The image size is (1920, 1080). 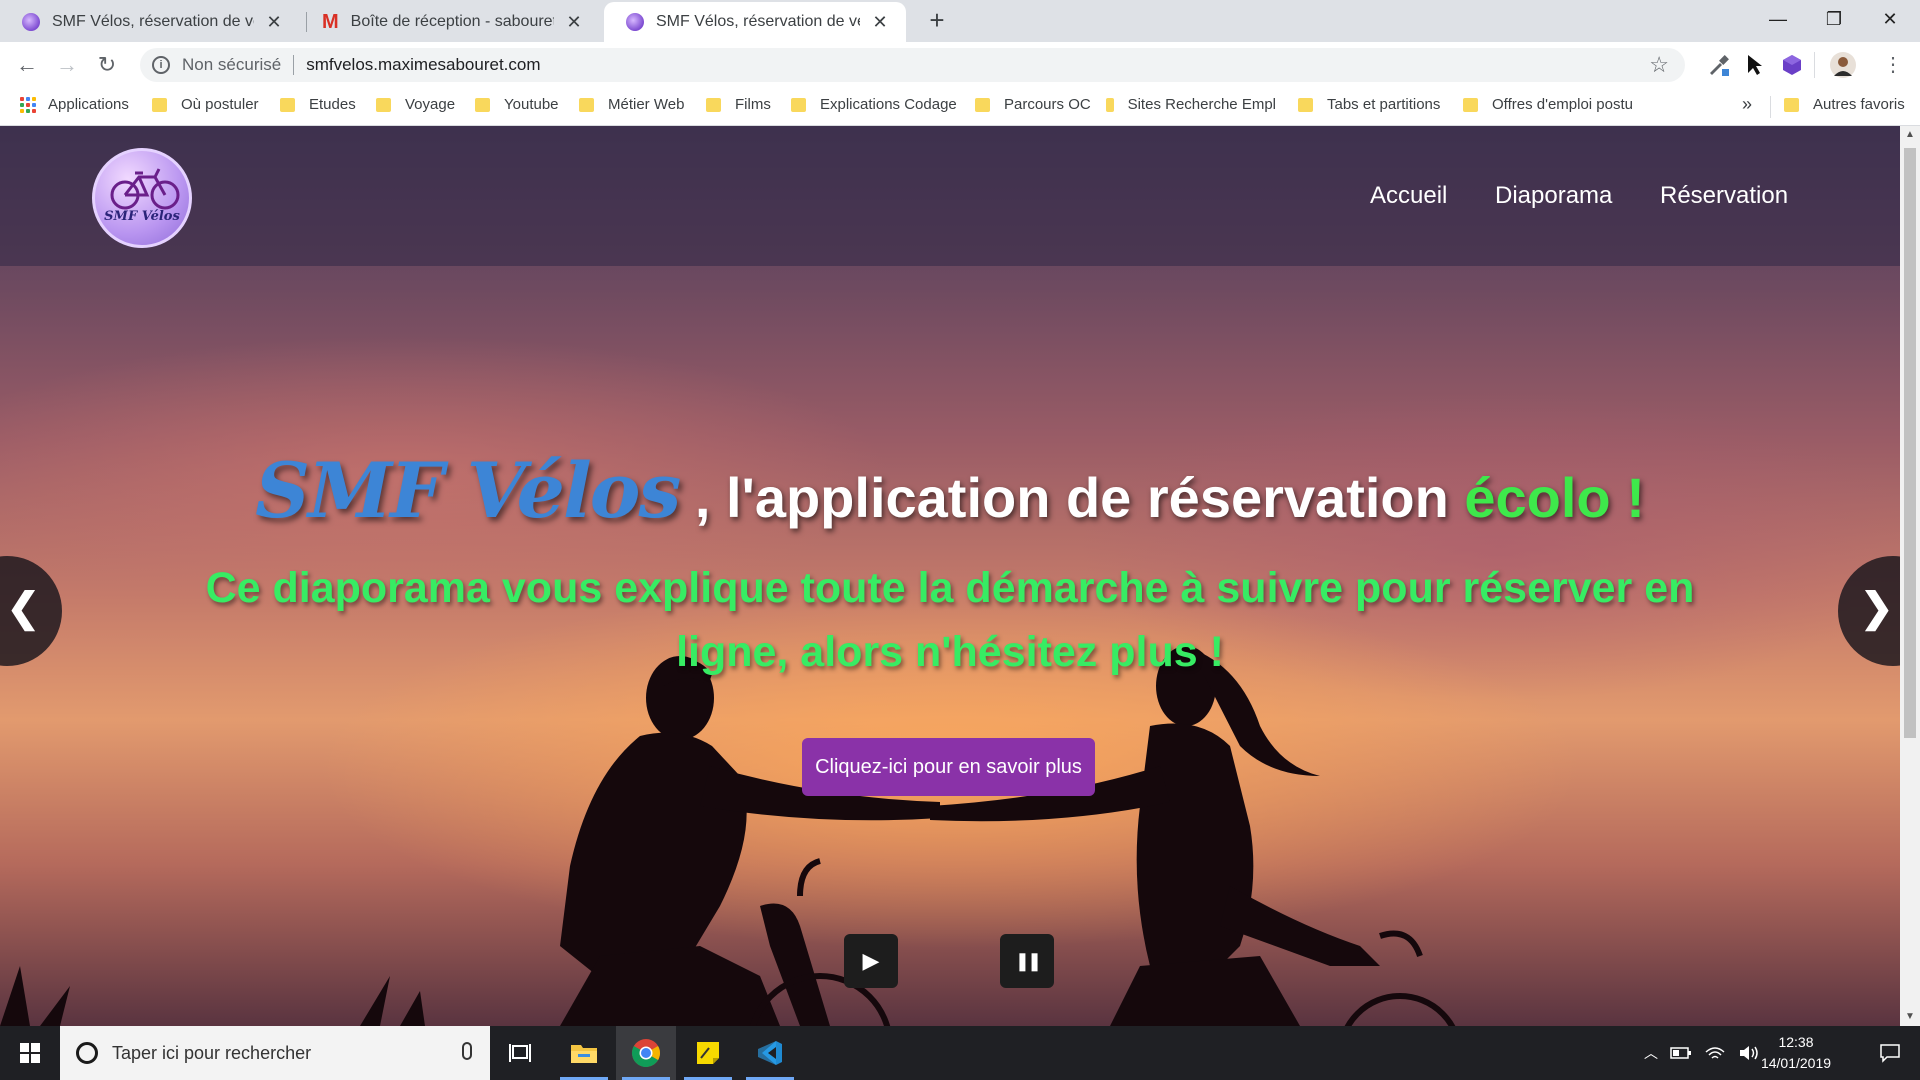 What do you see at coordinates (275, 1053) in the screenshot?
I see `taskbar-search-box: Taper ici pour rechercher` at bounding box center [275, 1053].